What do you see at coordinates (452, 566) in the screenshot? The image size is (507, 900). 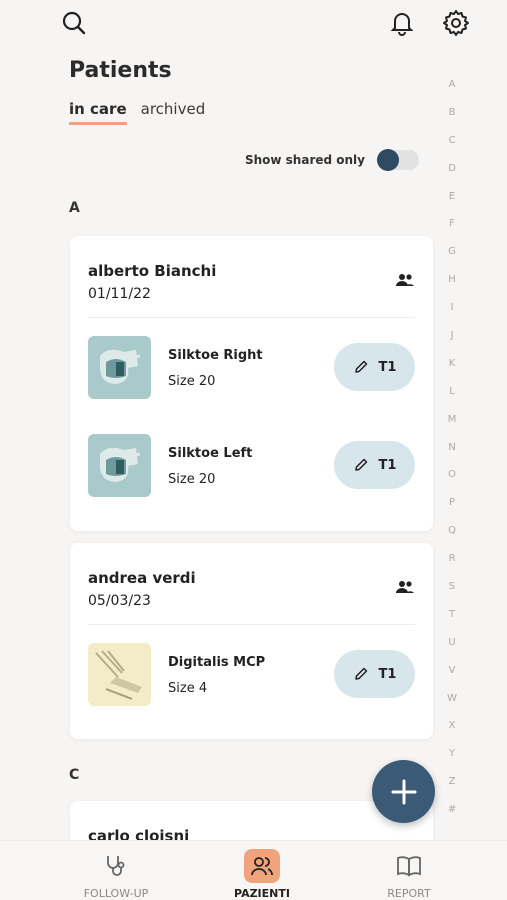 I see `alphabet-index-letter: R` at bounding box center [452, 566].